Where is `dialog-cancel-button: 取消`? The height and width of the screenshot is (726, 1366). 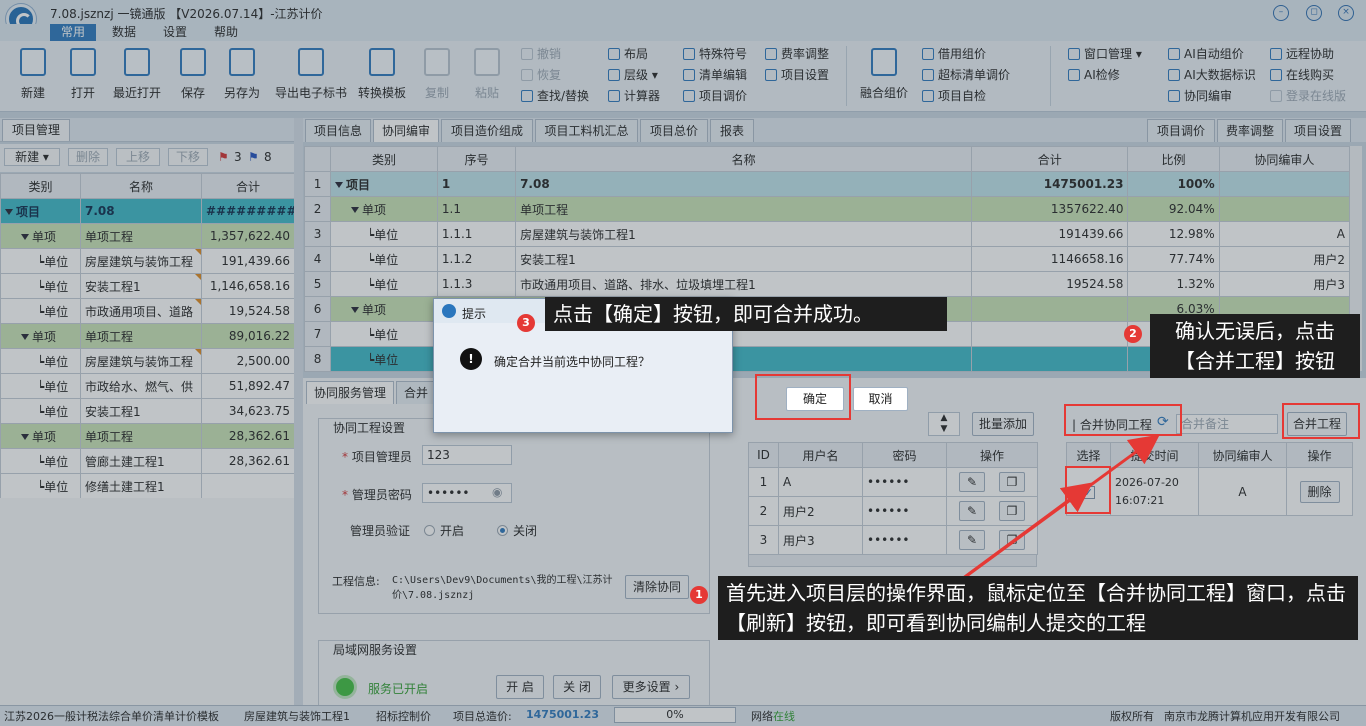
dialog-cancel-button: 取消 is located at coordinates (880, 399).